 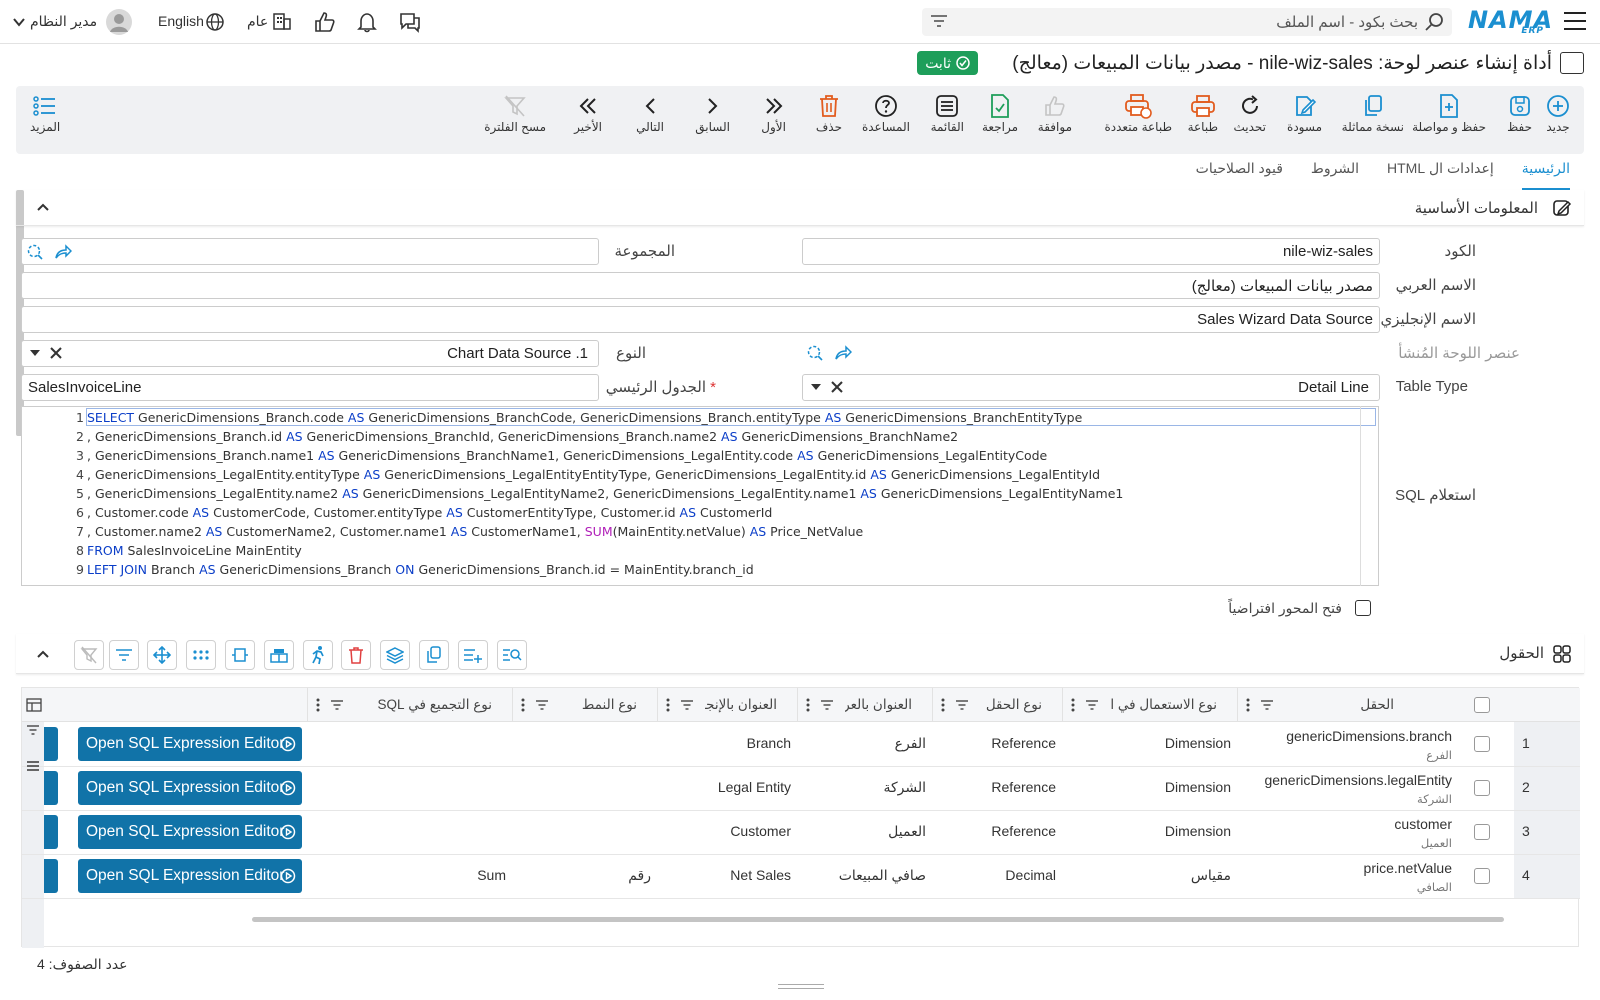 I want to click on chevron-down-icon, so click(x=19, y=22).